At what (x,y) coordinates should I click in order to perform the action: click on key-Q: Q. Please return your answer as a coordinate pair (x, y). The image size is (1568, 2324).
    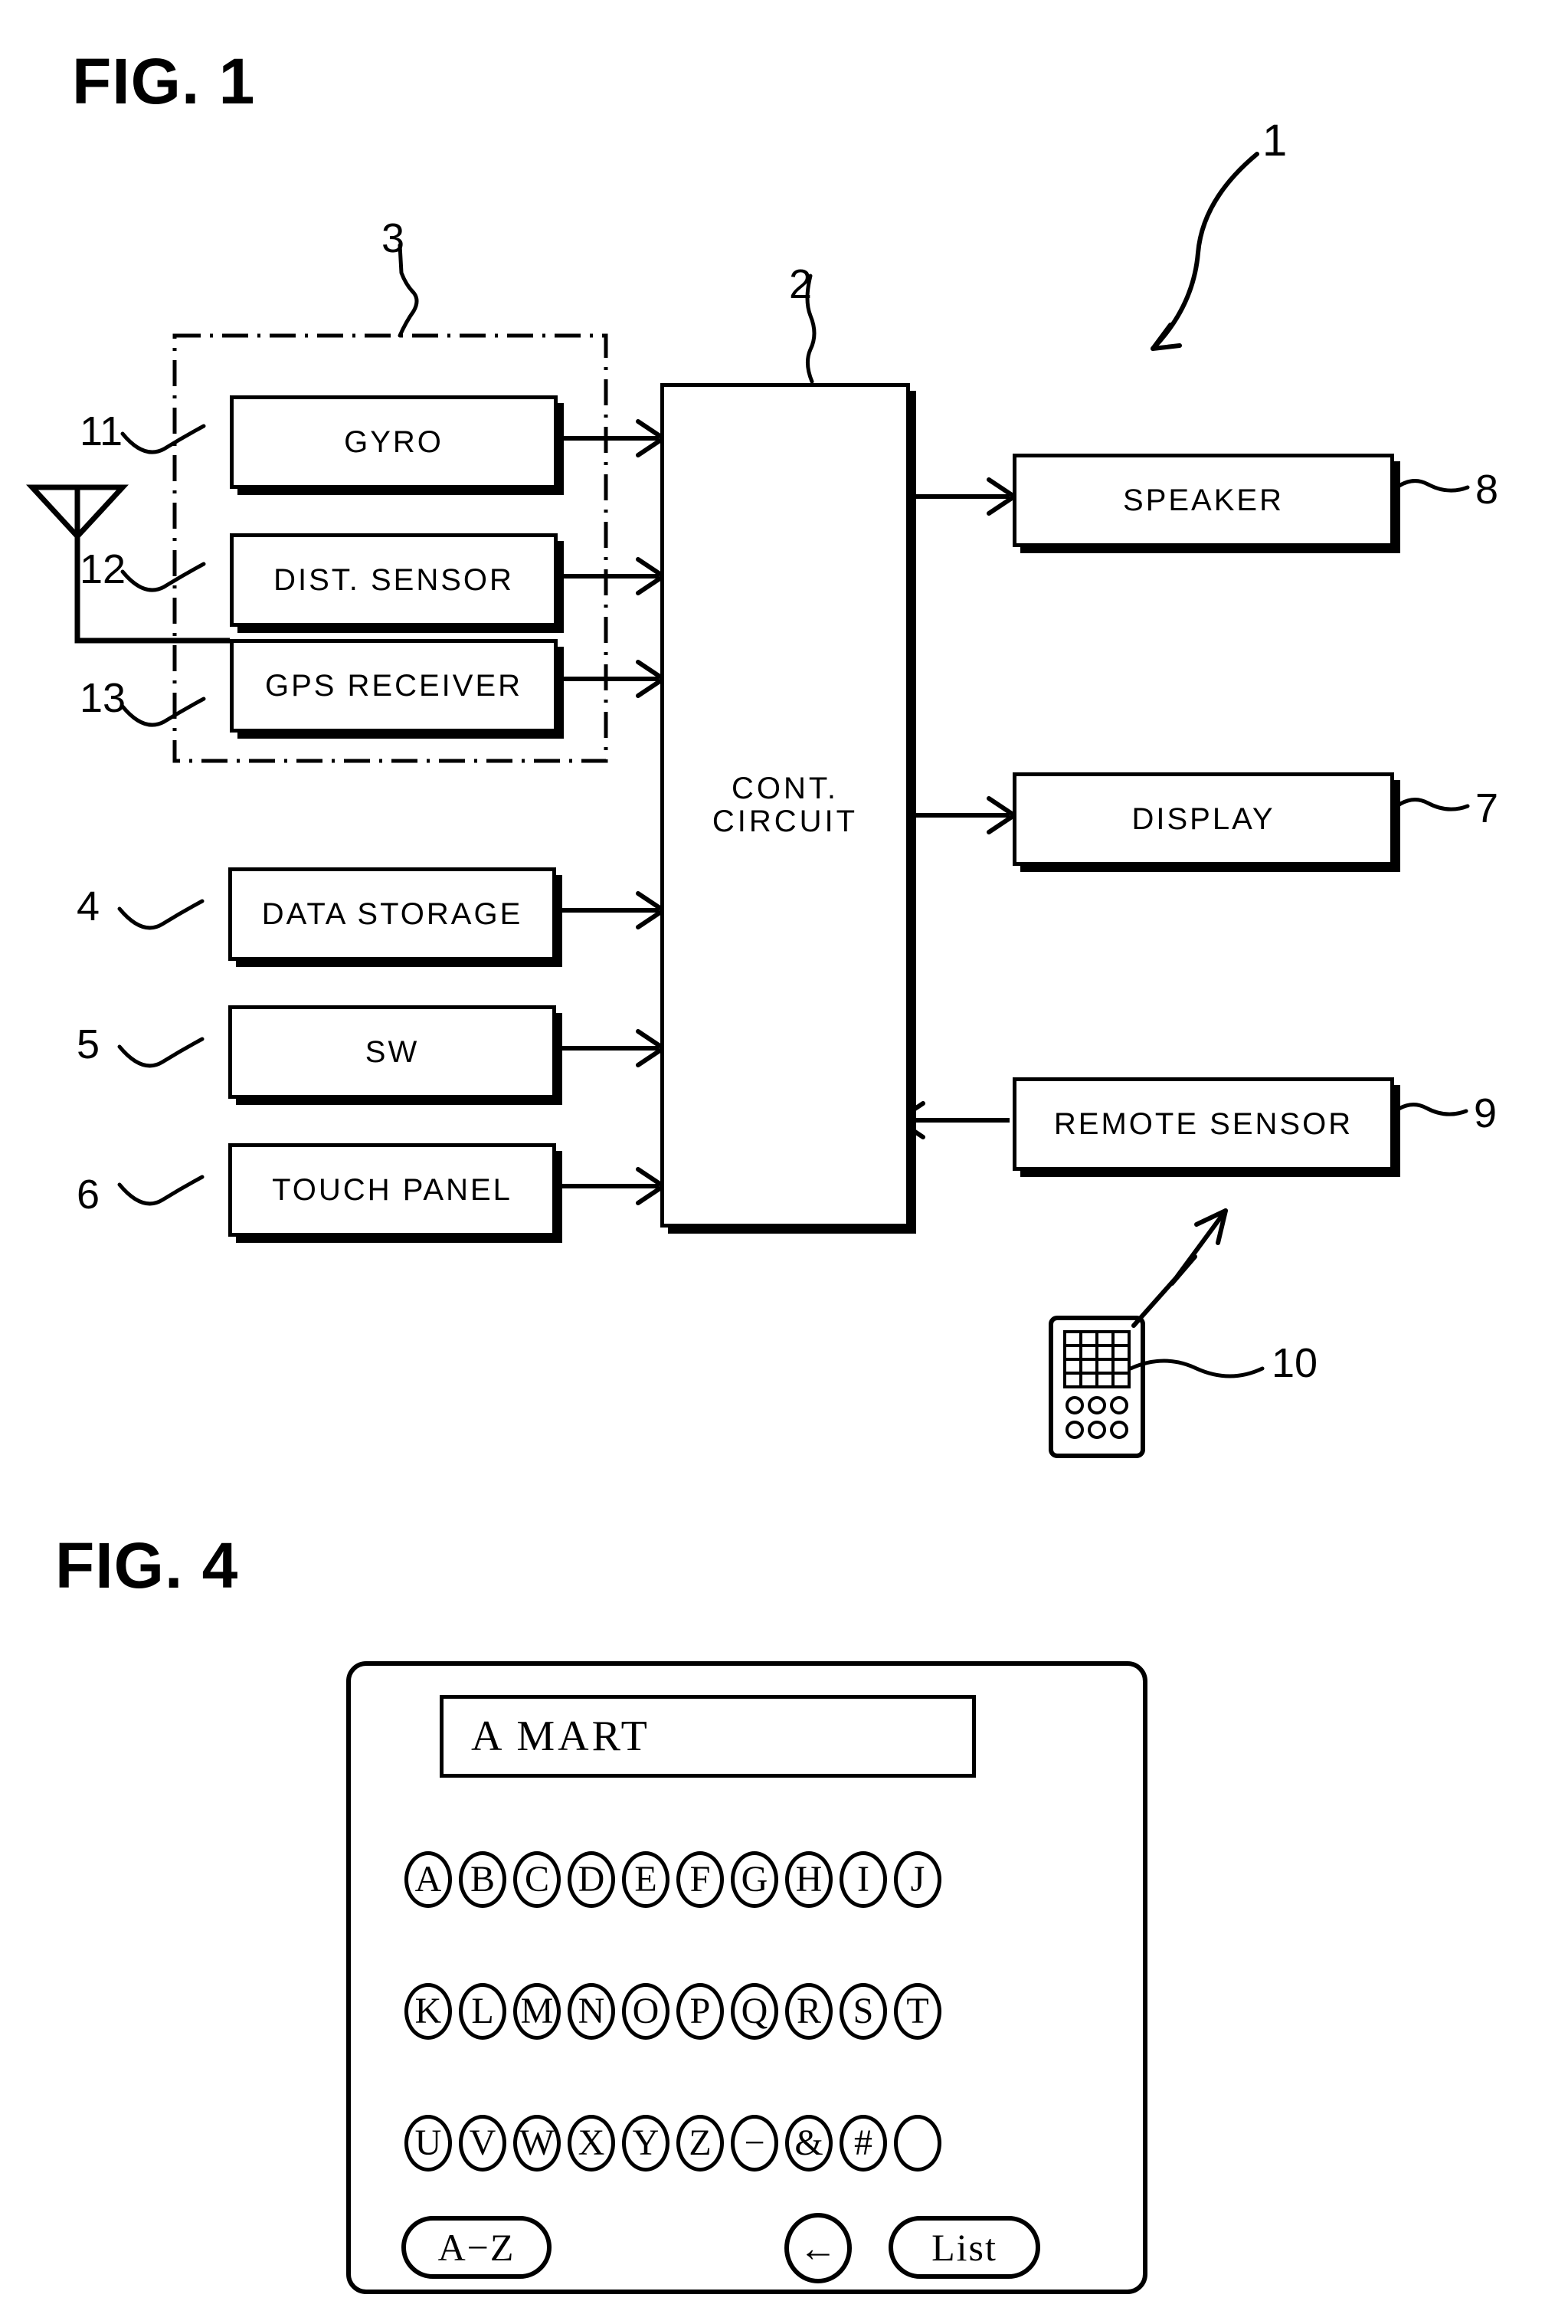
    Looking at the image, I should click on (754, 2011).